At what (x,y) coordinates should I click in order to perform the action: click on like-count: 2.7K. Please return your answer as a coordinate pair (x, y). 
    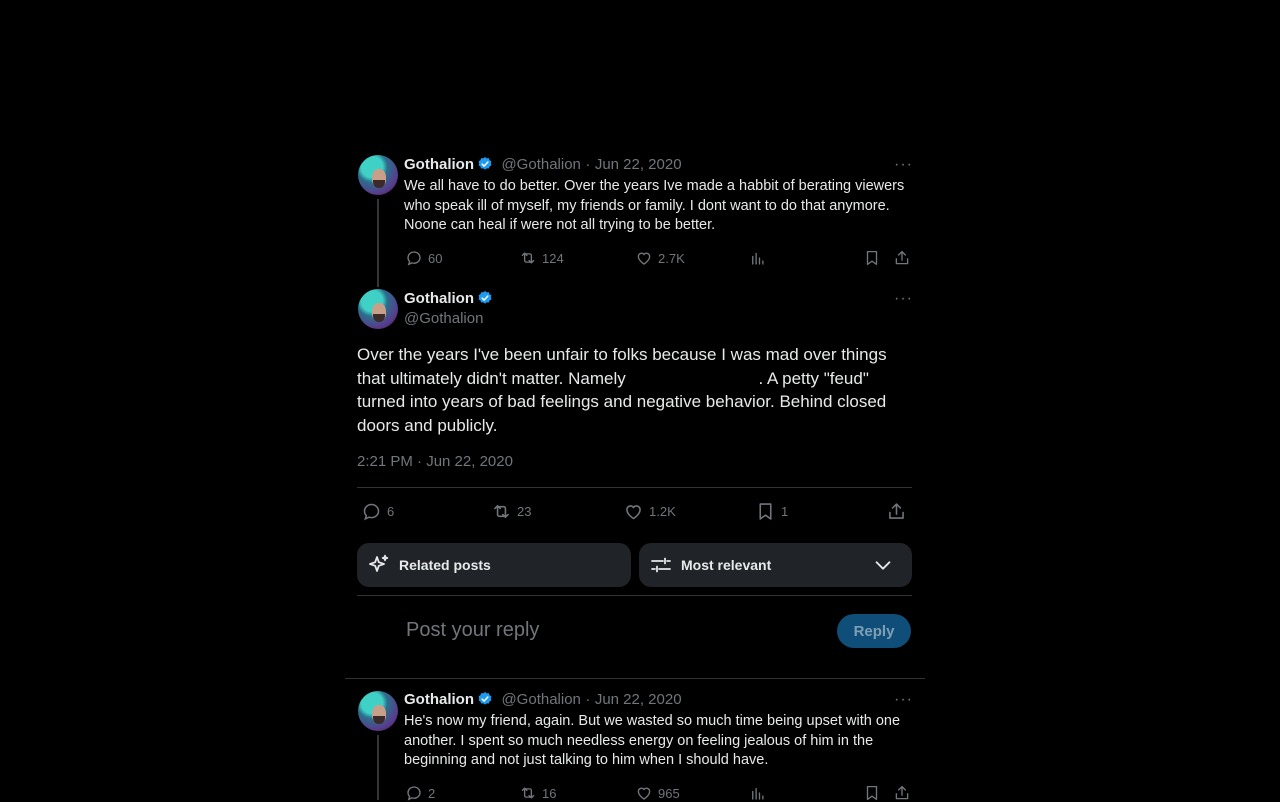
    Looking at the image, I should click on (671, 258).